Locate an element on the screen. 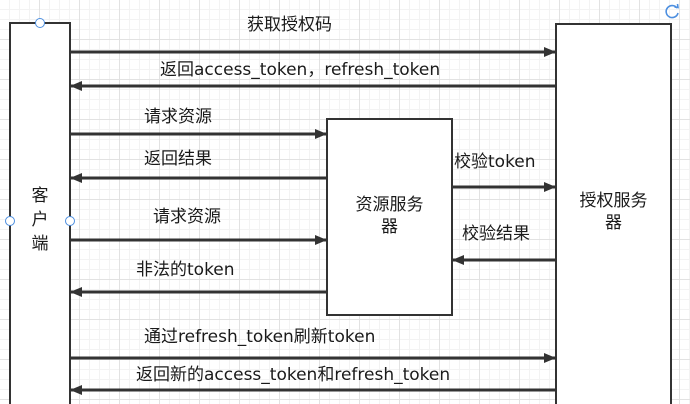  message-get-auth-code: 获取授权码 is located at coordinates (289, 25).